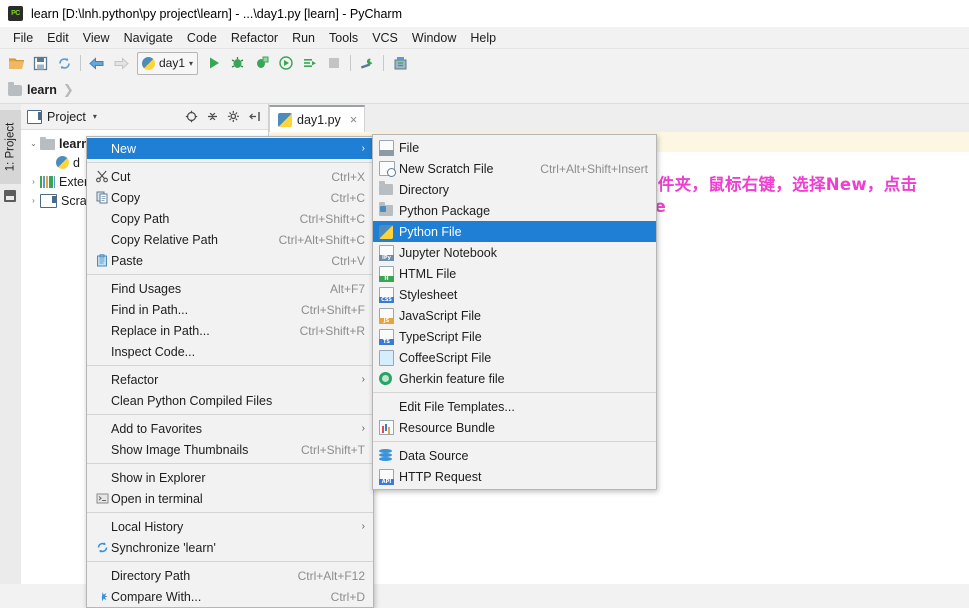  What do you see at coordinates (233, 116) in the screenshot?
I see `gear-icon` at bounding box center [233, 116].